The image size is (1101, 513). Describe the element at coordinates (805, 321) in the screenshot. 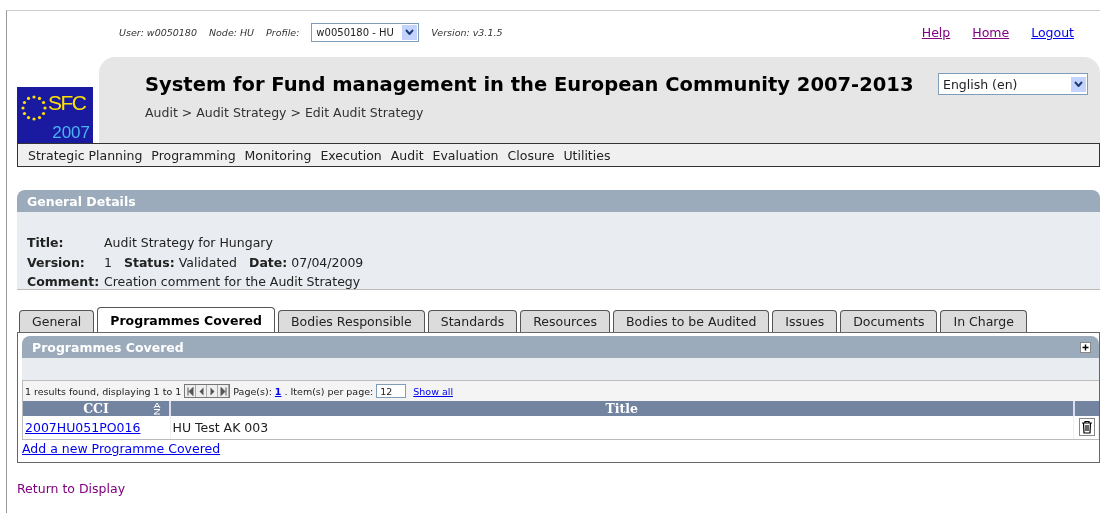

I see `tab: Issues` at that location.